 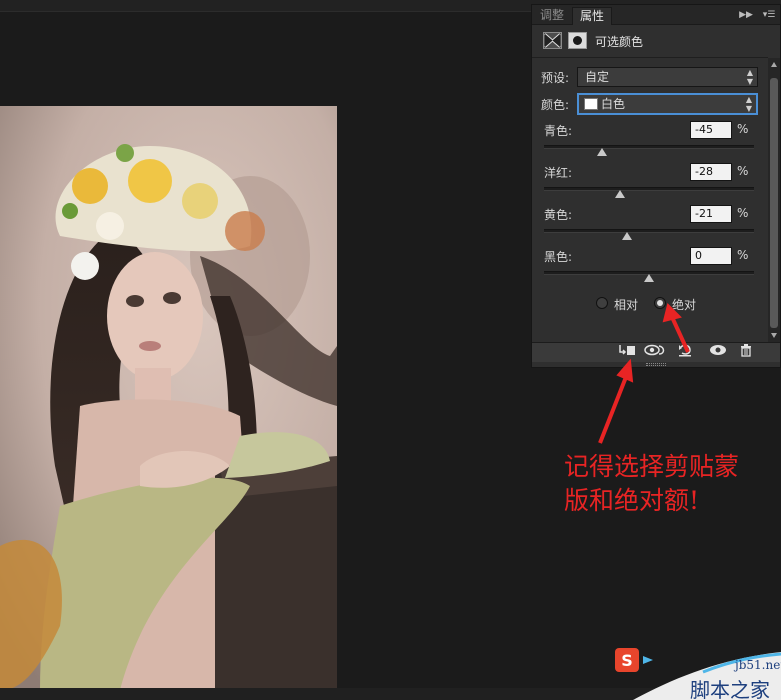 I want to click on svg-text: S, so click(x=627, y=660).